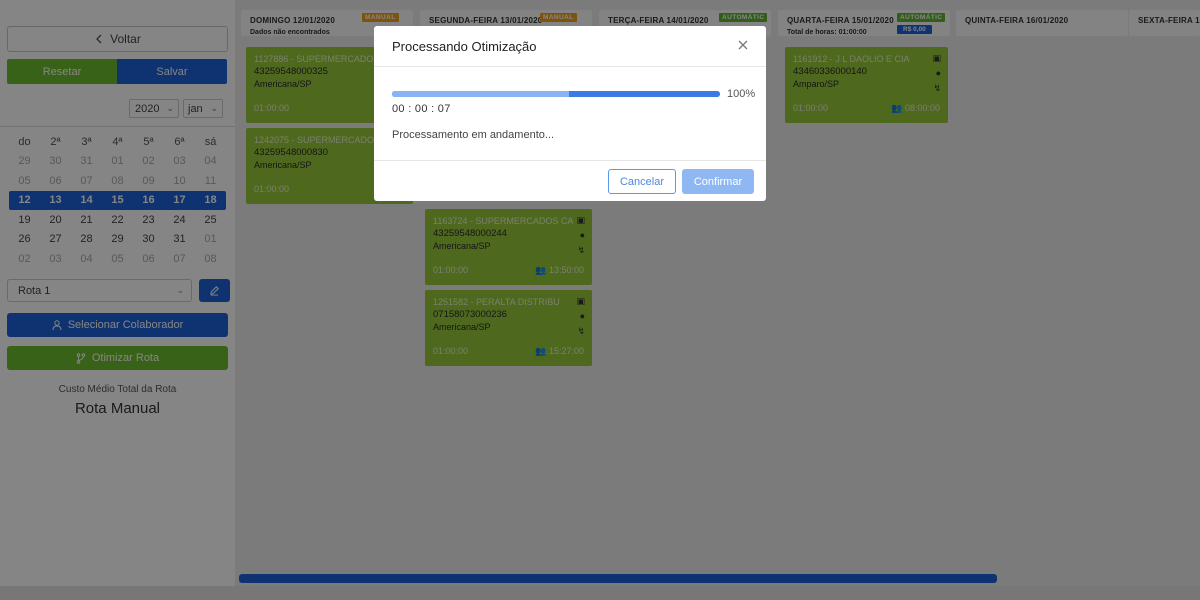  What do you see at coordinates (741, 94) in the screenshot?
I see `progress-percent: 100%` at bounding box center [741, 94].